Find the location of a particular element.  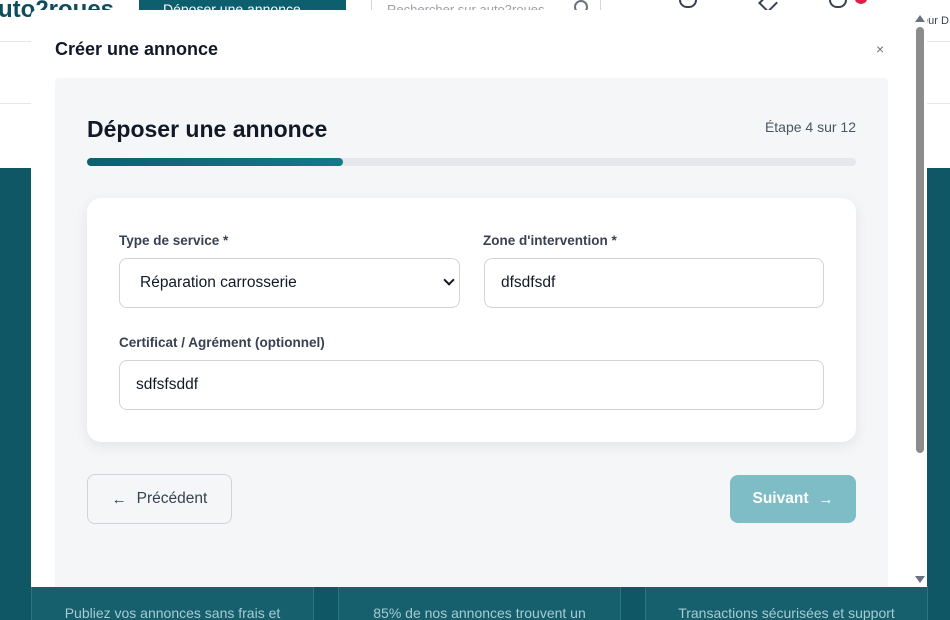

next-label: Suivant is located at coordinates (780, 498).